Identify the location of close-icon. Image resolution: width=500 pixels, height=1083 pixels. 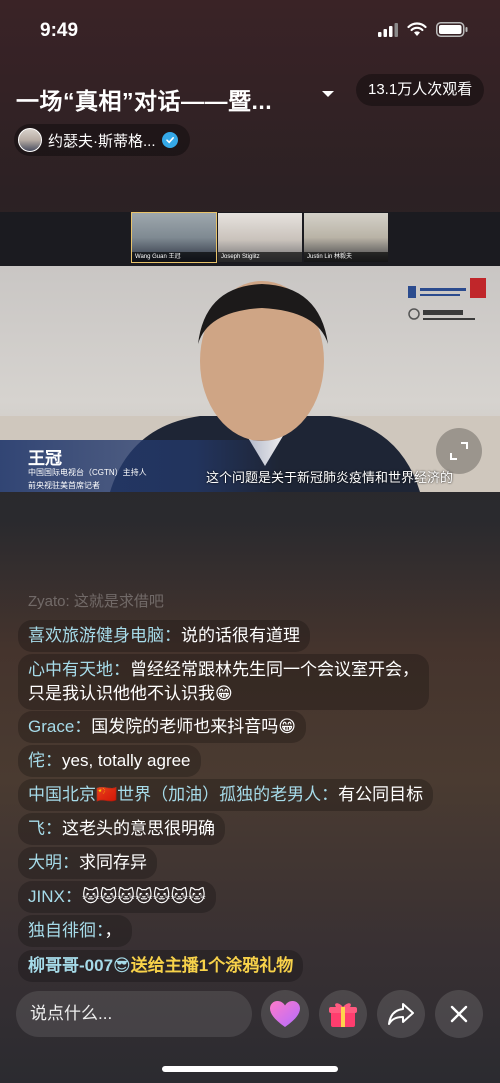
(459, 1014).